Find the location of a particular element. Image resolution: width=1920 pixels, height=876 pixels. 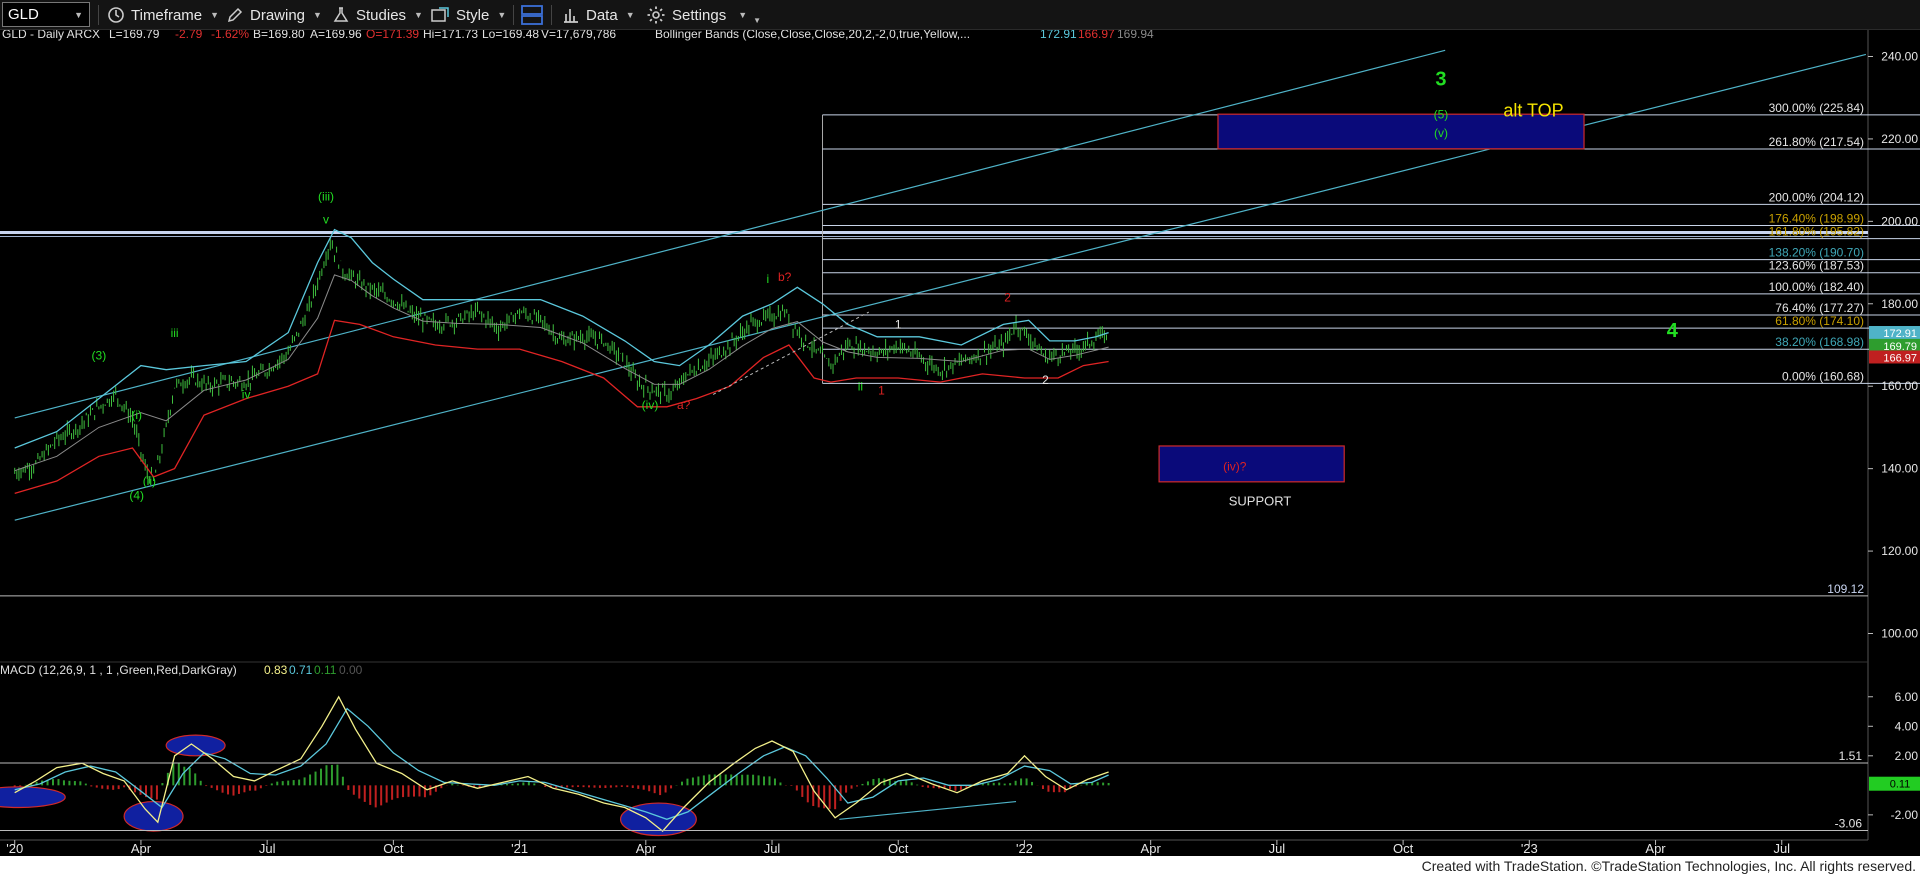

fib-level-label: 138.20% (190.70) is located at coordinates (1816, 253).